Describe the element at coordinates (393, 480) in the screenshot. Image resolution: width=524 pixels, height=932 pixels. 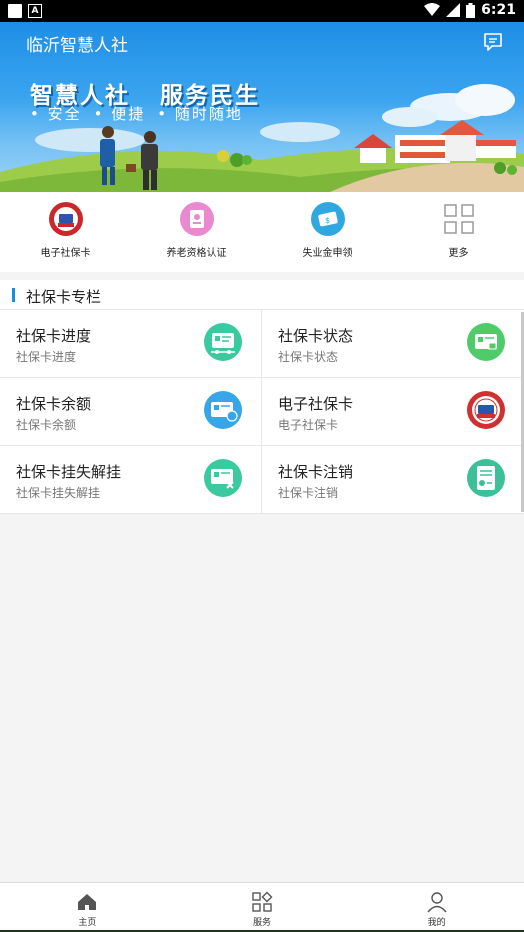
I see `card-cancel-tile: 社保卡注销 社保卡注销` at that location.